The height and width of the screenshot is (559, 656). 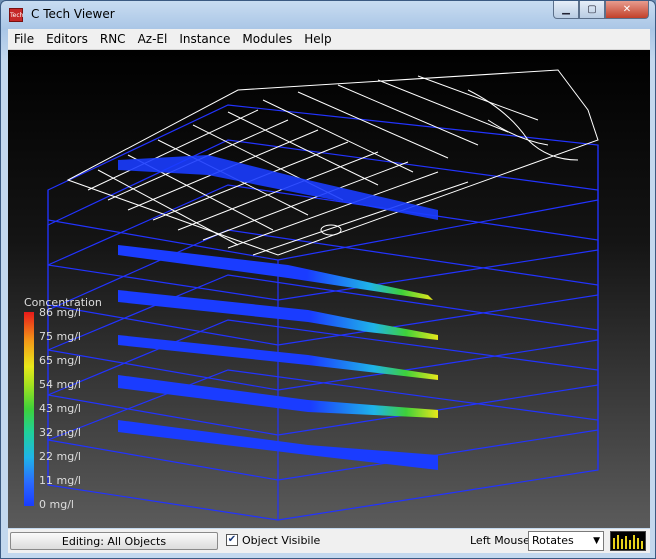 What do you see at coordinates (67, 39) in the screenshot?
I see `menu-editors: Editors` at bounding box center [67, 39].